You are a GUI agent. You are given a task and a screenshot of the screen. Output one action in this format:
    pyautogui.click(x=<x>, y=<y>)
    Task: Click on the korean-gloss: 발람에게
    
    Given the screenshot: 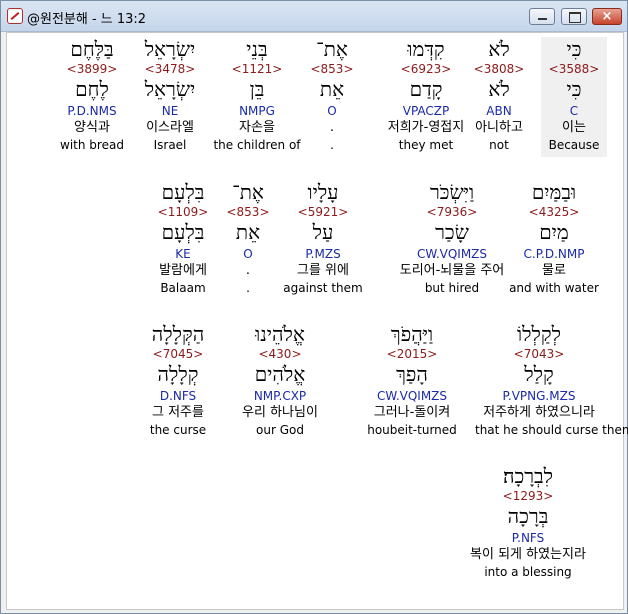 What is the action you would take?
    pyautogui.click(x=183, y=270)
    